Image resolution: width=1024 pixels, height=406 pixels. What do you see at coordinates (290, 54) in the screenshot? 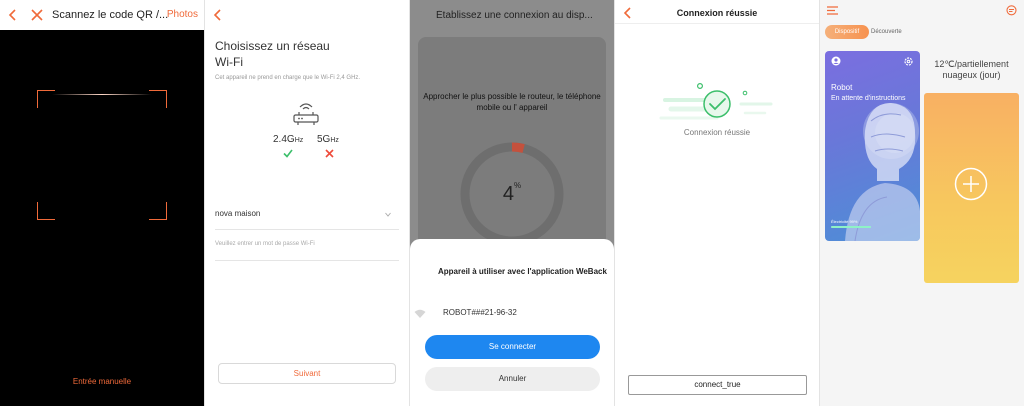
I see `page-title: Choisissez un réseau Wi-Fi` at bounding box center [290, 54].